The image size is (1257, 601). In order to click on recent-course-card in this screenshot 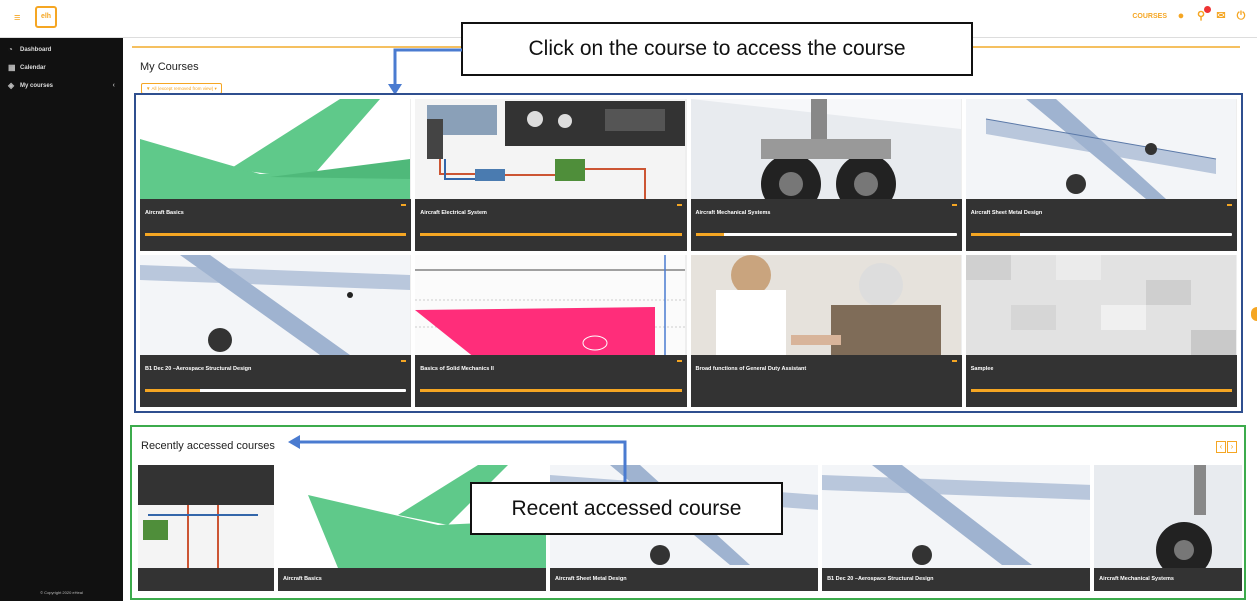, I will do `click(206, 528)`.